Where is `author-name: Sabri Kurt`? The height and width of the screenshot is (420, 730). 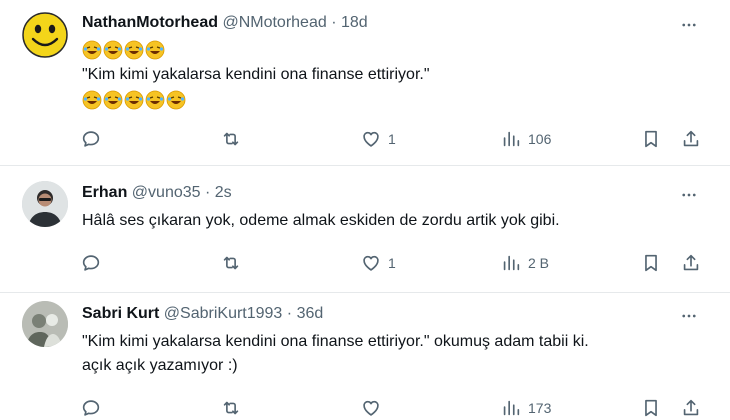
author-name: Sabri Kurt is located at coordinates (120, 313).